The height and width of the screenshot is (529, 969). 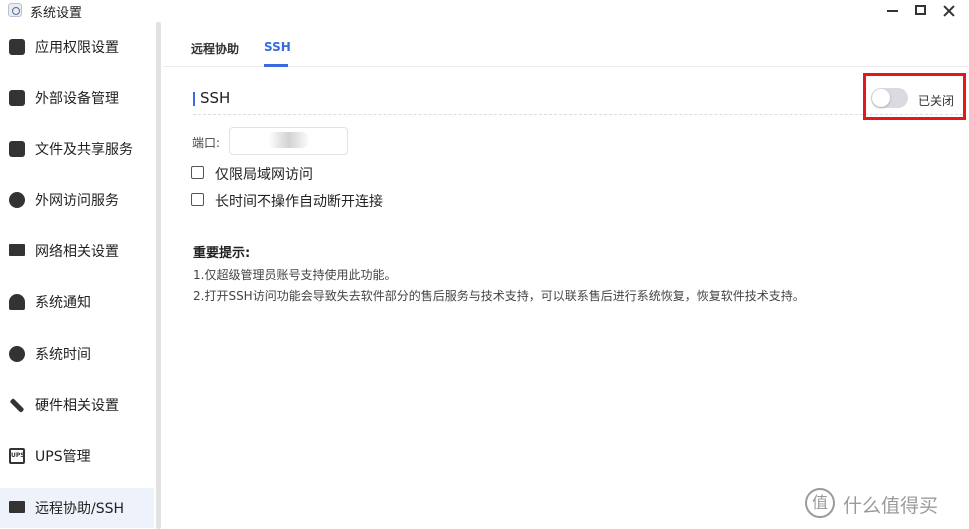 What do you see at coordinates (484, 11) in the screenshot?
I see `title-bar: 系统设置` at bounding box center [484, 11].